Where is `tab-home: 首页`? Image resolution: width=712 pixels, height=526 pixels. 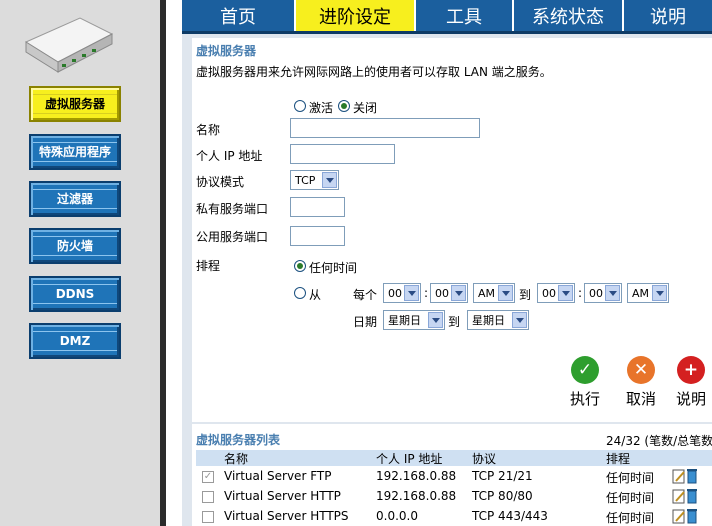
tab-home: 首页 is located at coordinates (239, 15).